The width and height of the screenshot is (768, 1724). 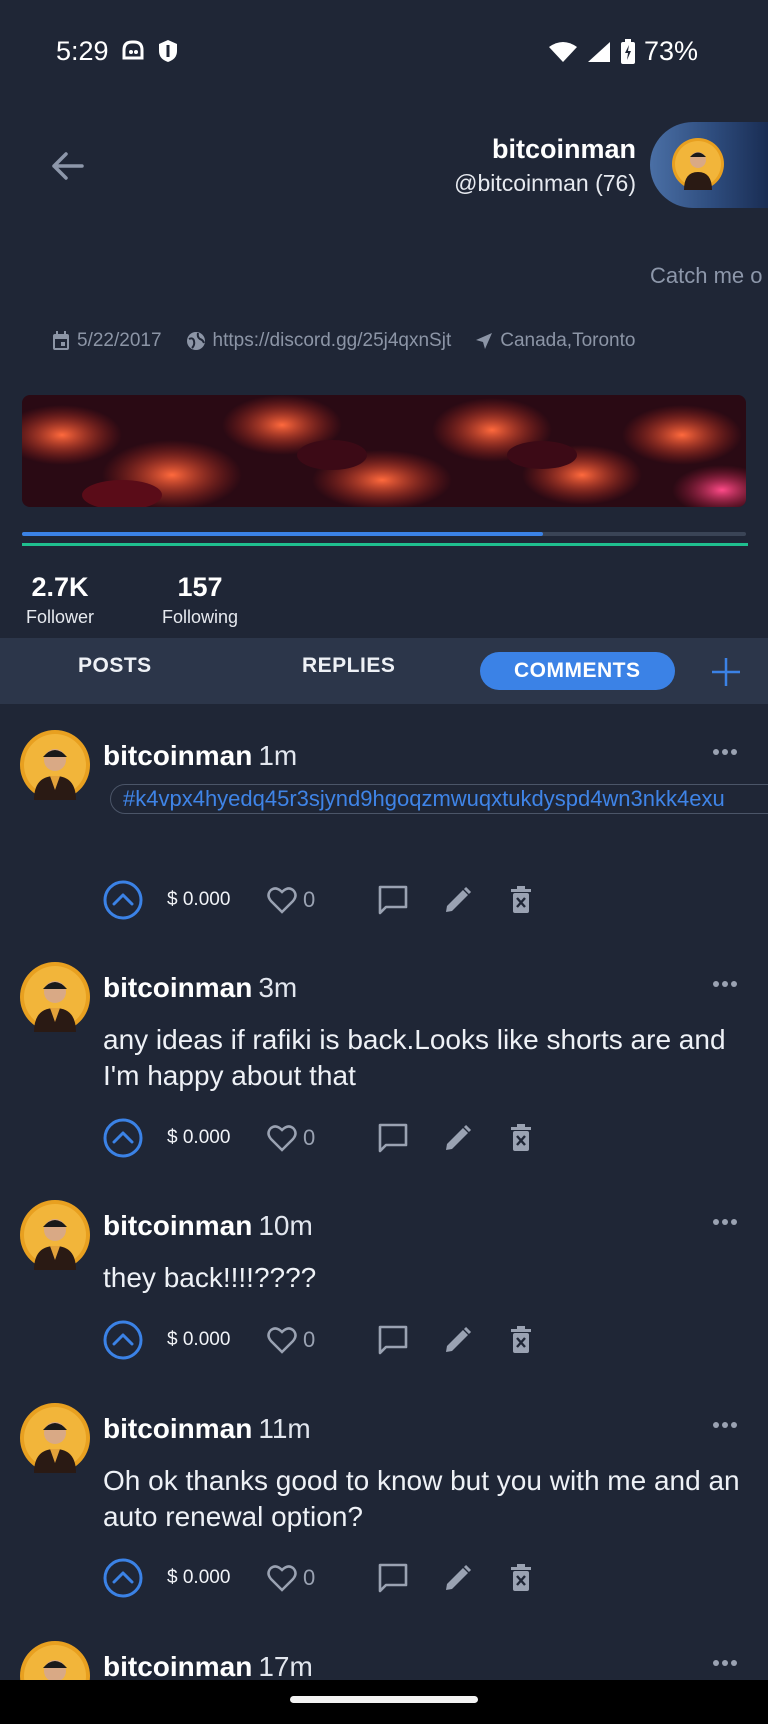 What do you see at coordinates (168, 51) in the screenshot?
I see `shield-icon` at bounding box center [168, 51].